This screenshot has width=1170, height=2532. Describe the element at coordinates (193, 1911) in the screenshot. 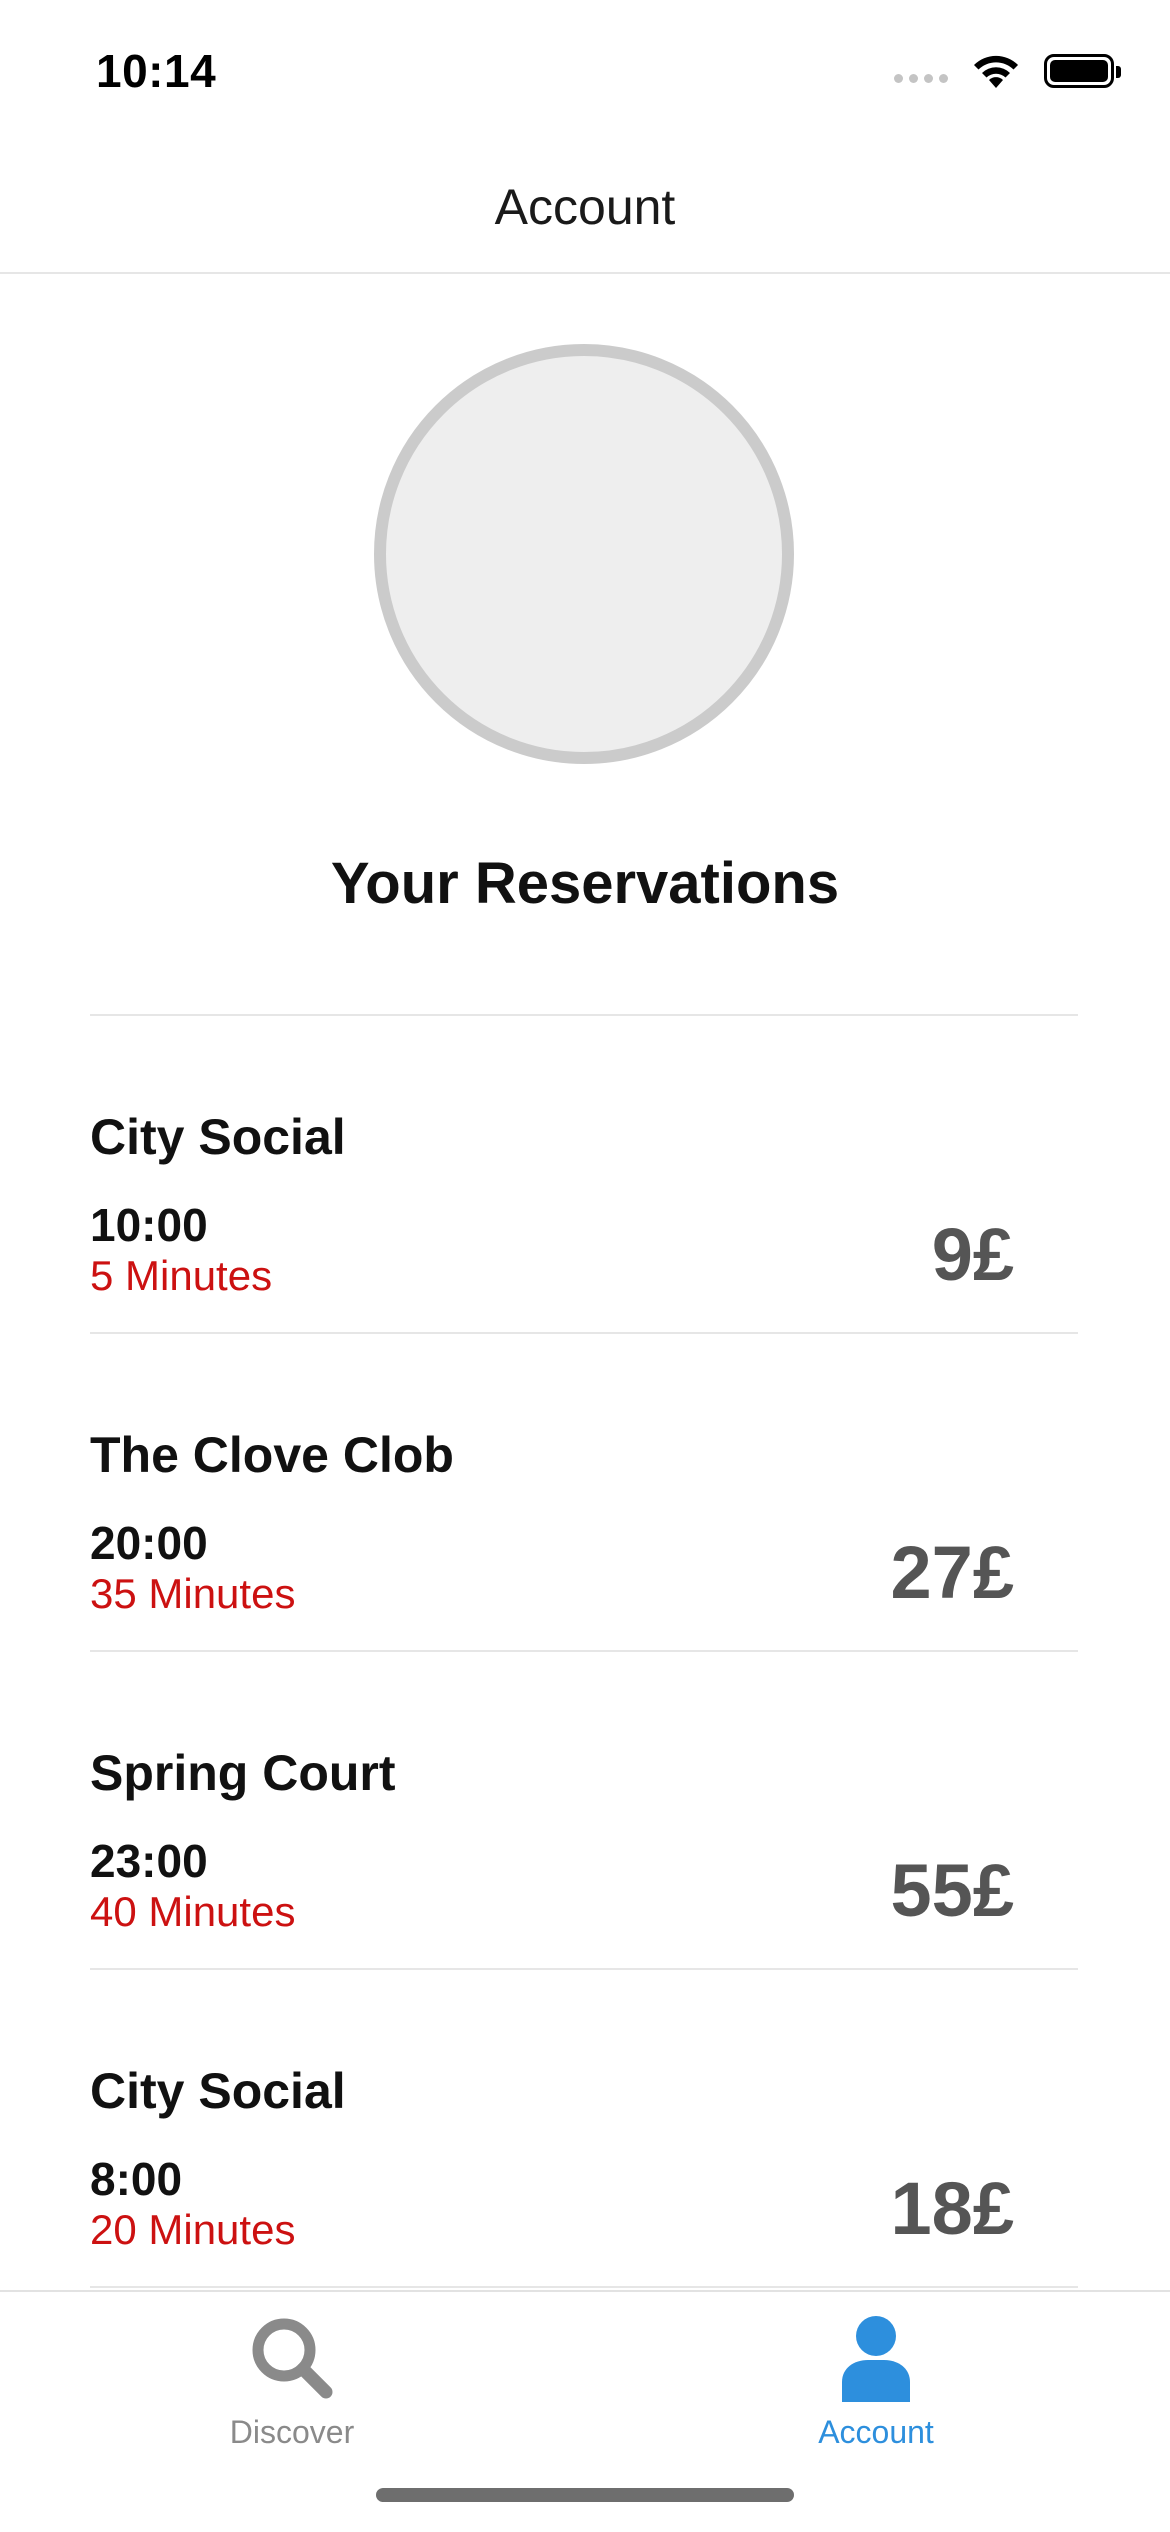

I see `reservation-duration: 40 Minutes` at that location.